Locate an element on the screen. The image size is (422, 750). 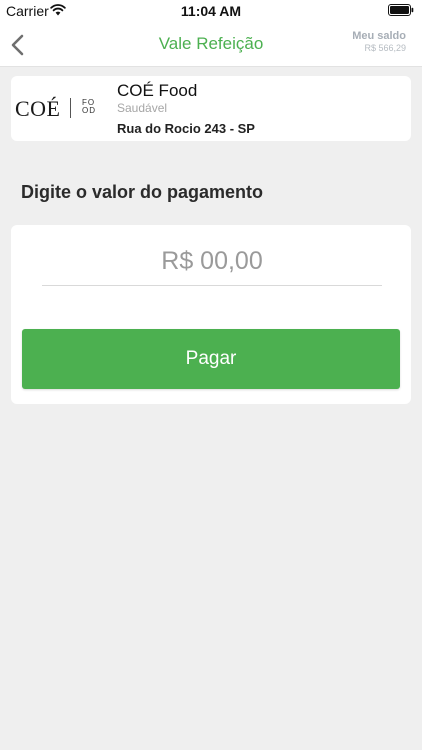
logo-divider is located at coordinates (70, 108).